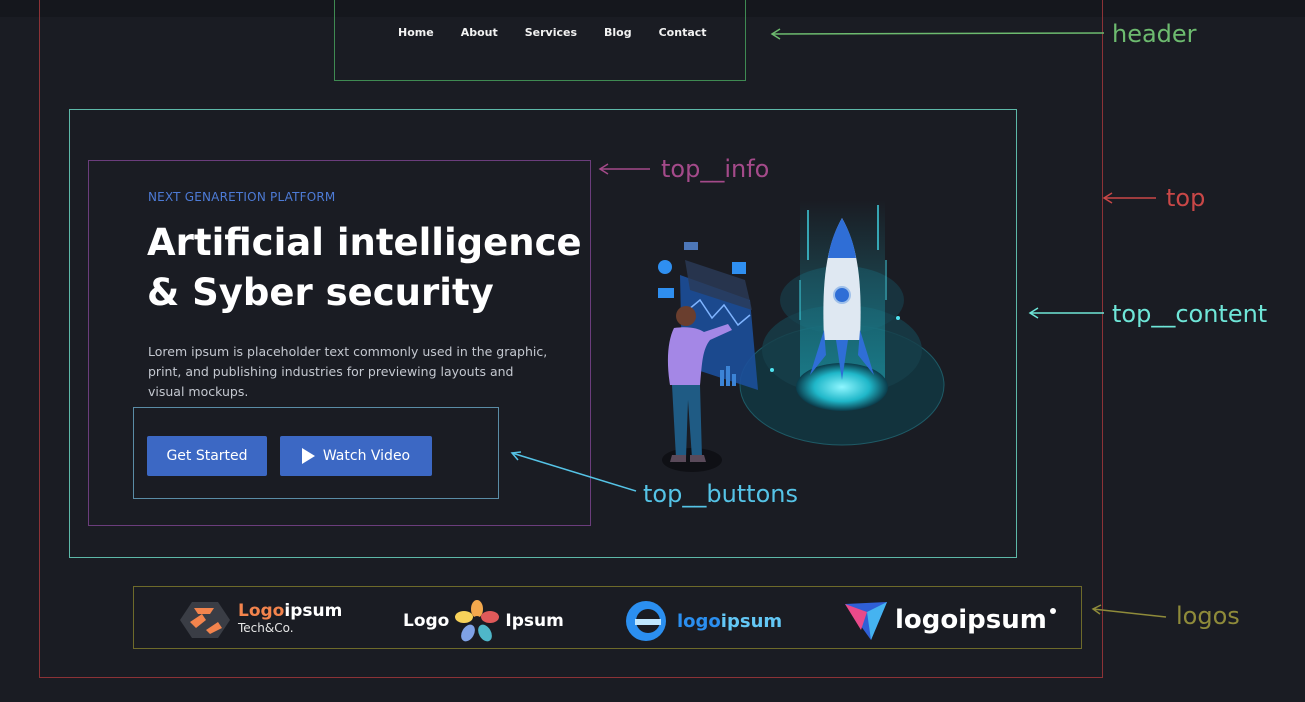 This screenshot has height=702, width=1305. What do you see at coordinates (367, 268) in the screenshot?
I see `hero-headline: Artificial intelligence & Syber security` at bounding box center [367, 268].